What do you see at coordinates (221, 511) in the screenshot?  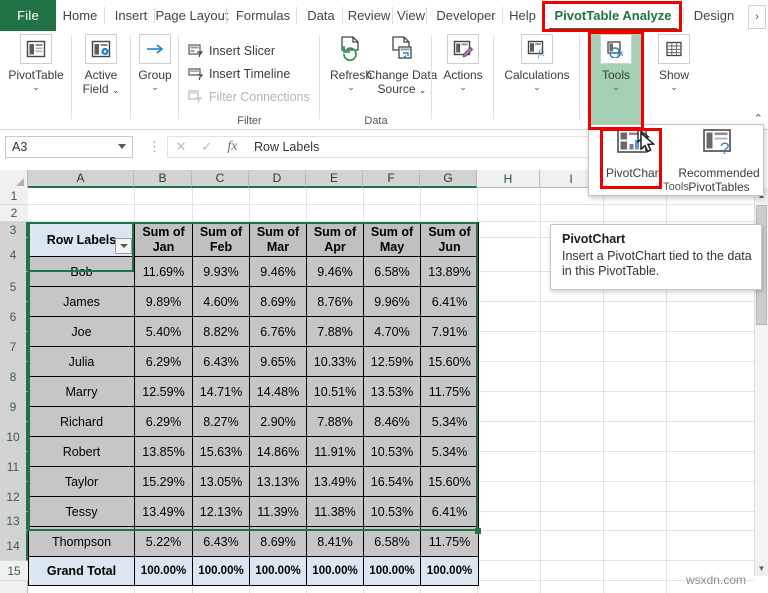 I see `pivot-value-cell: 12.13%` at bounding box center [221, 511].